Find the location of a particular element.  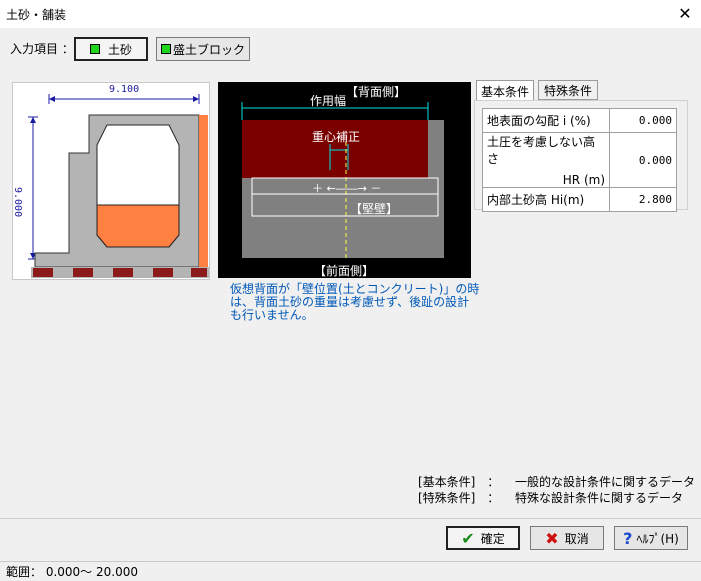

back-side-label: 【背面側】 is located at coordinates (376, 92).